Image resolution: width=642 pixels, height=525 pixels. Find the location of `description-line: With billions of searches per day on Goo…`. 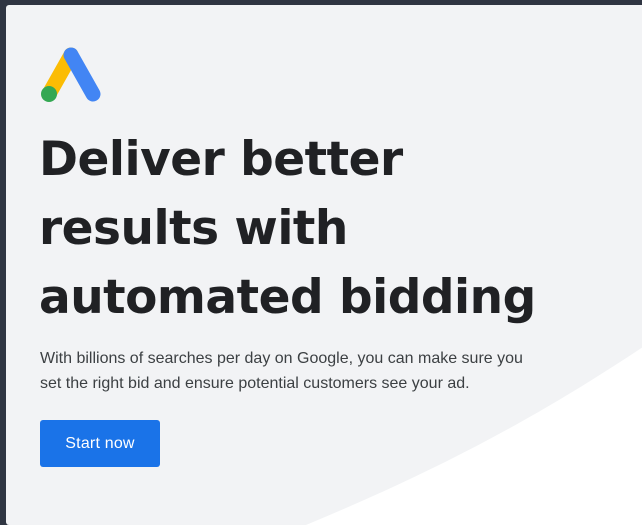

description-line: With billions of searches per day on Goo… is located at coordinates (281, 358).